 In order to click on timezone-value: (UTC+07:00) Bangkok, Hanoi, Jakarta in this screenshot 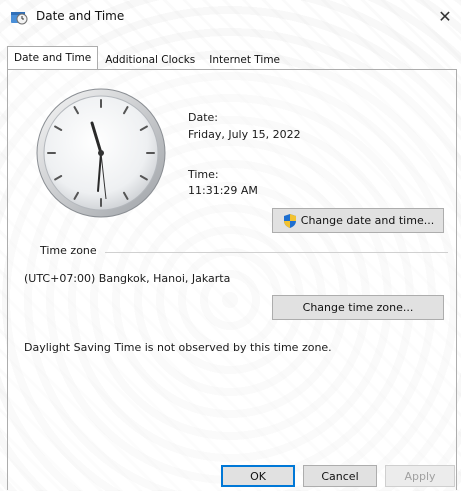, I will do `click(127, 278)`.